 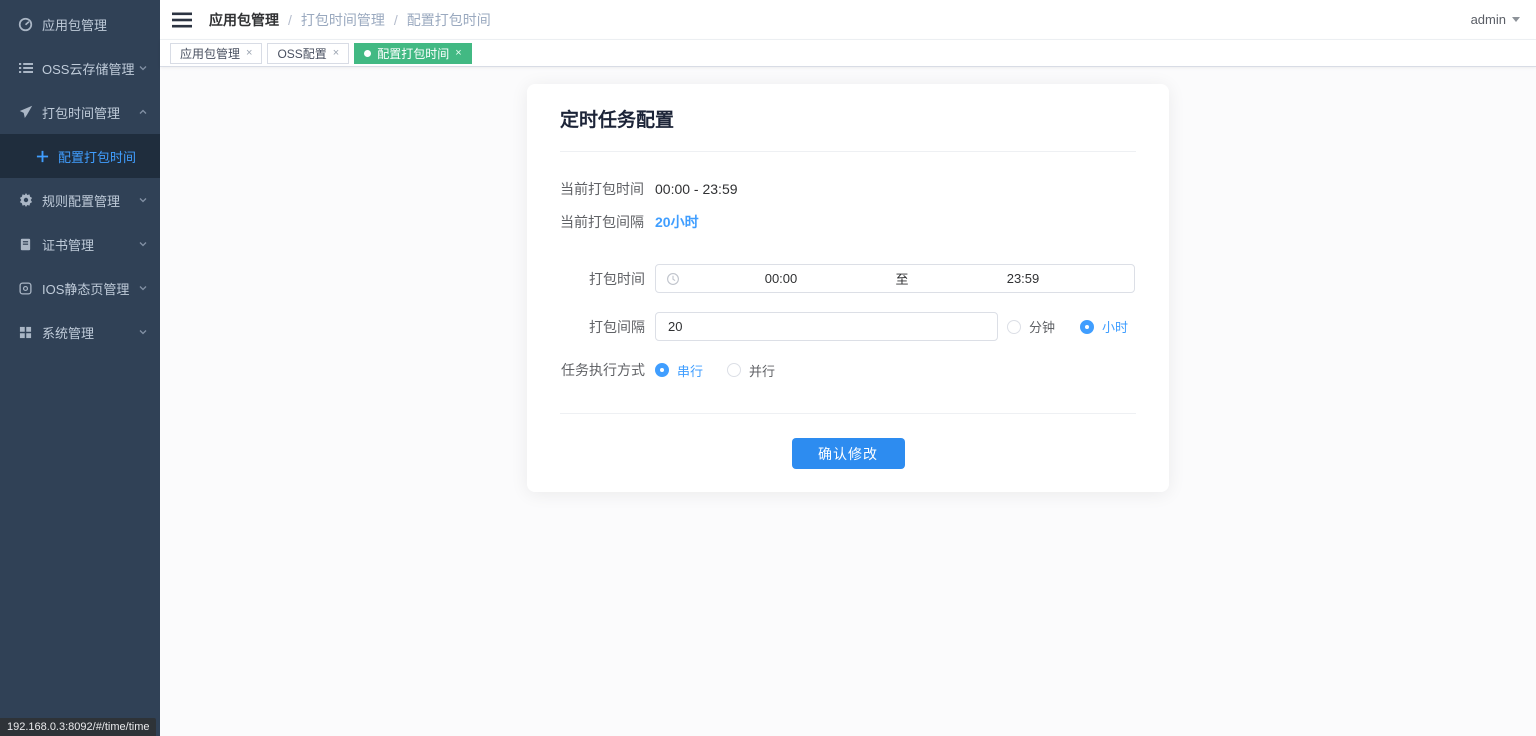 I want to click on tab-config-pack-time: 配置打包时间 ×, so click(x=413, y=53).